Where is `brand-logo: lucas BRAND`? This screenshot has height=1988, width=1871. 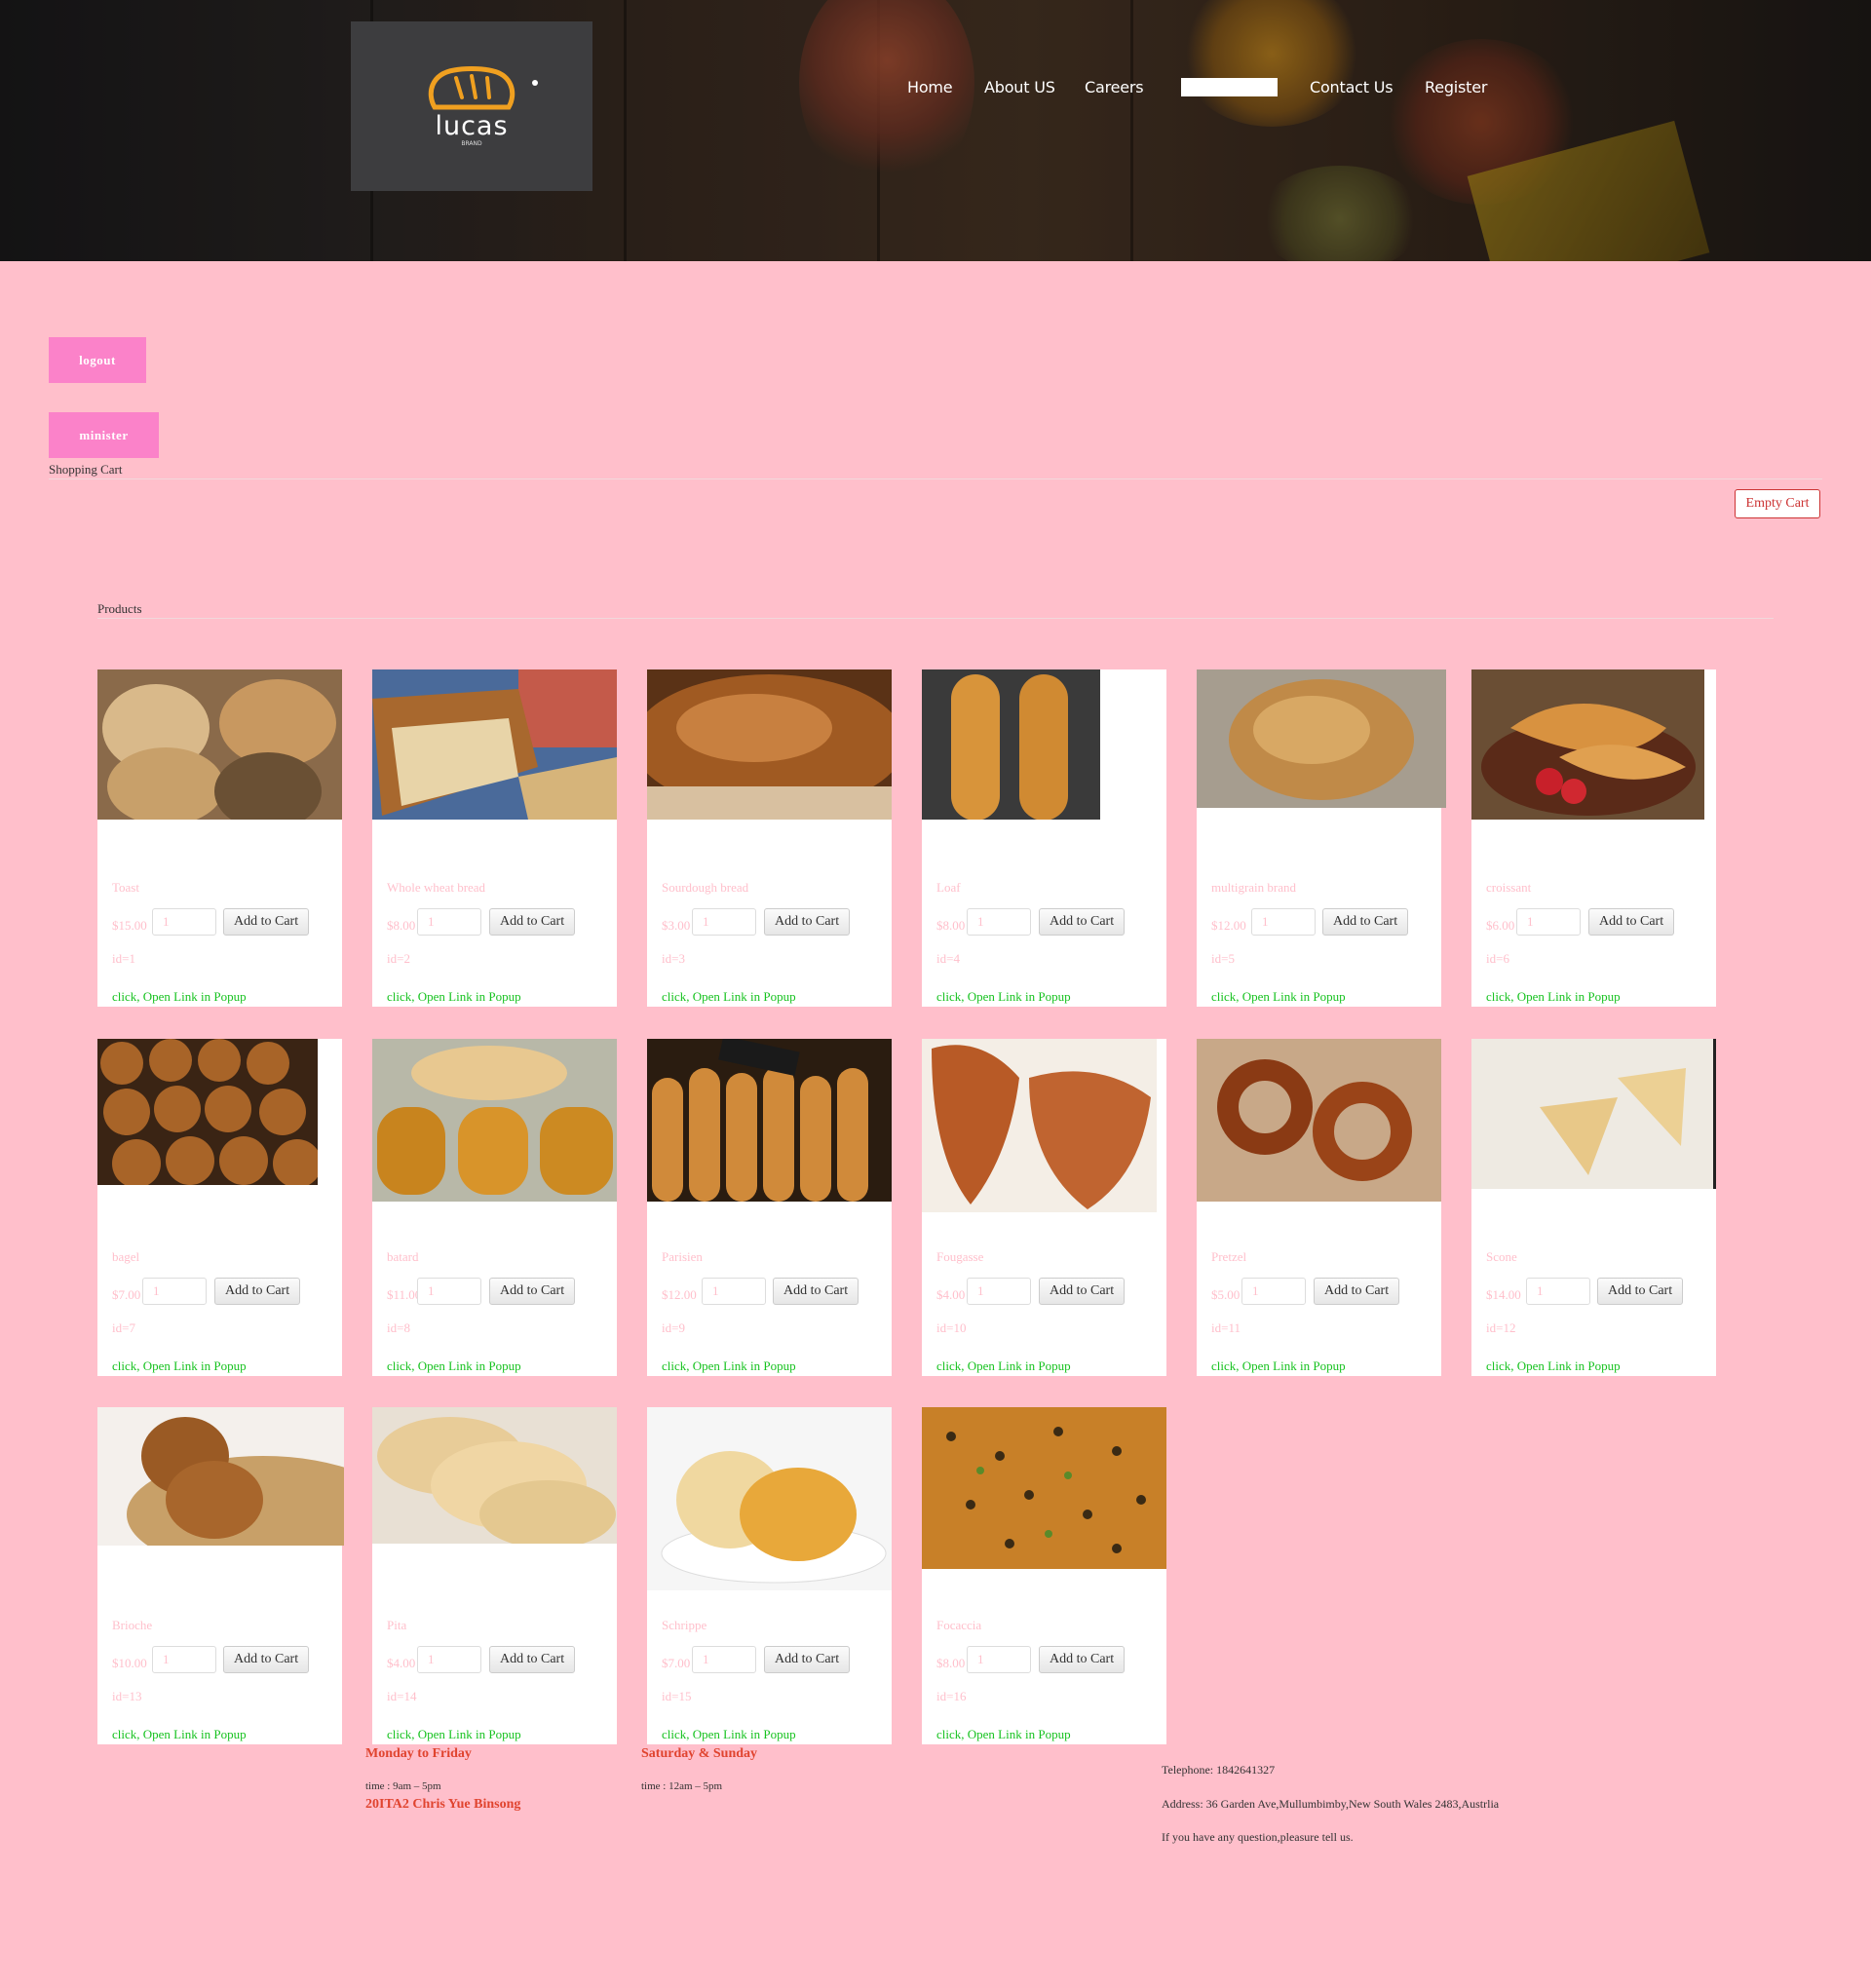
brand-logo: lucas BRAND is located at coordinates (471, 106).